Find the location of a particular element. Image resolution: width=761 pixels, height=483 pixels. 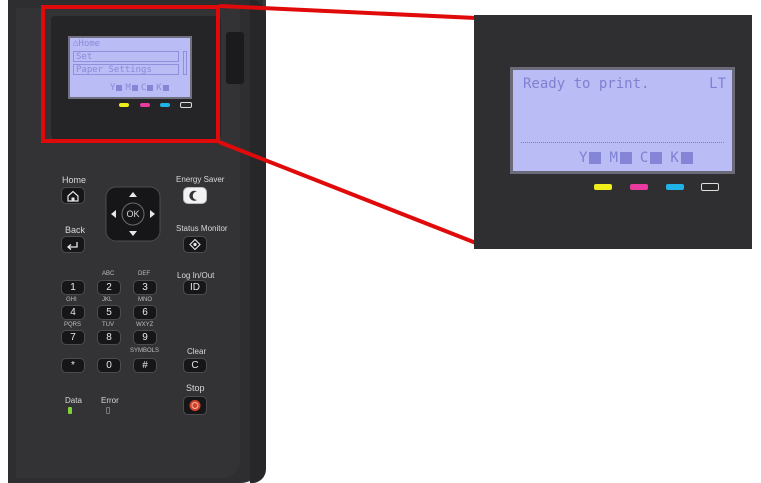

back-label: Back is located at coordinates (75, 230).